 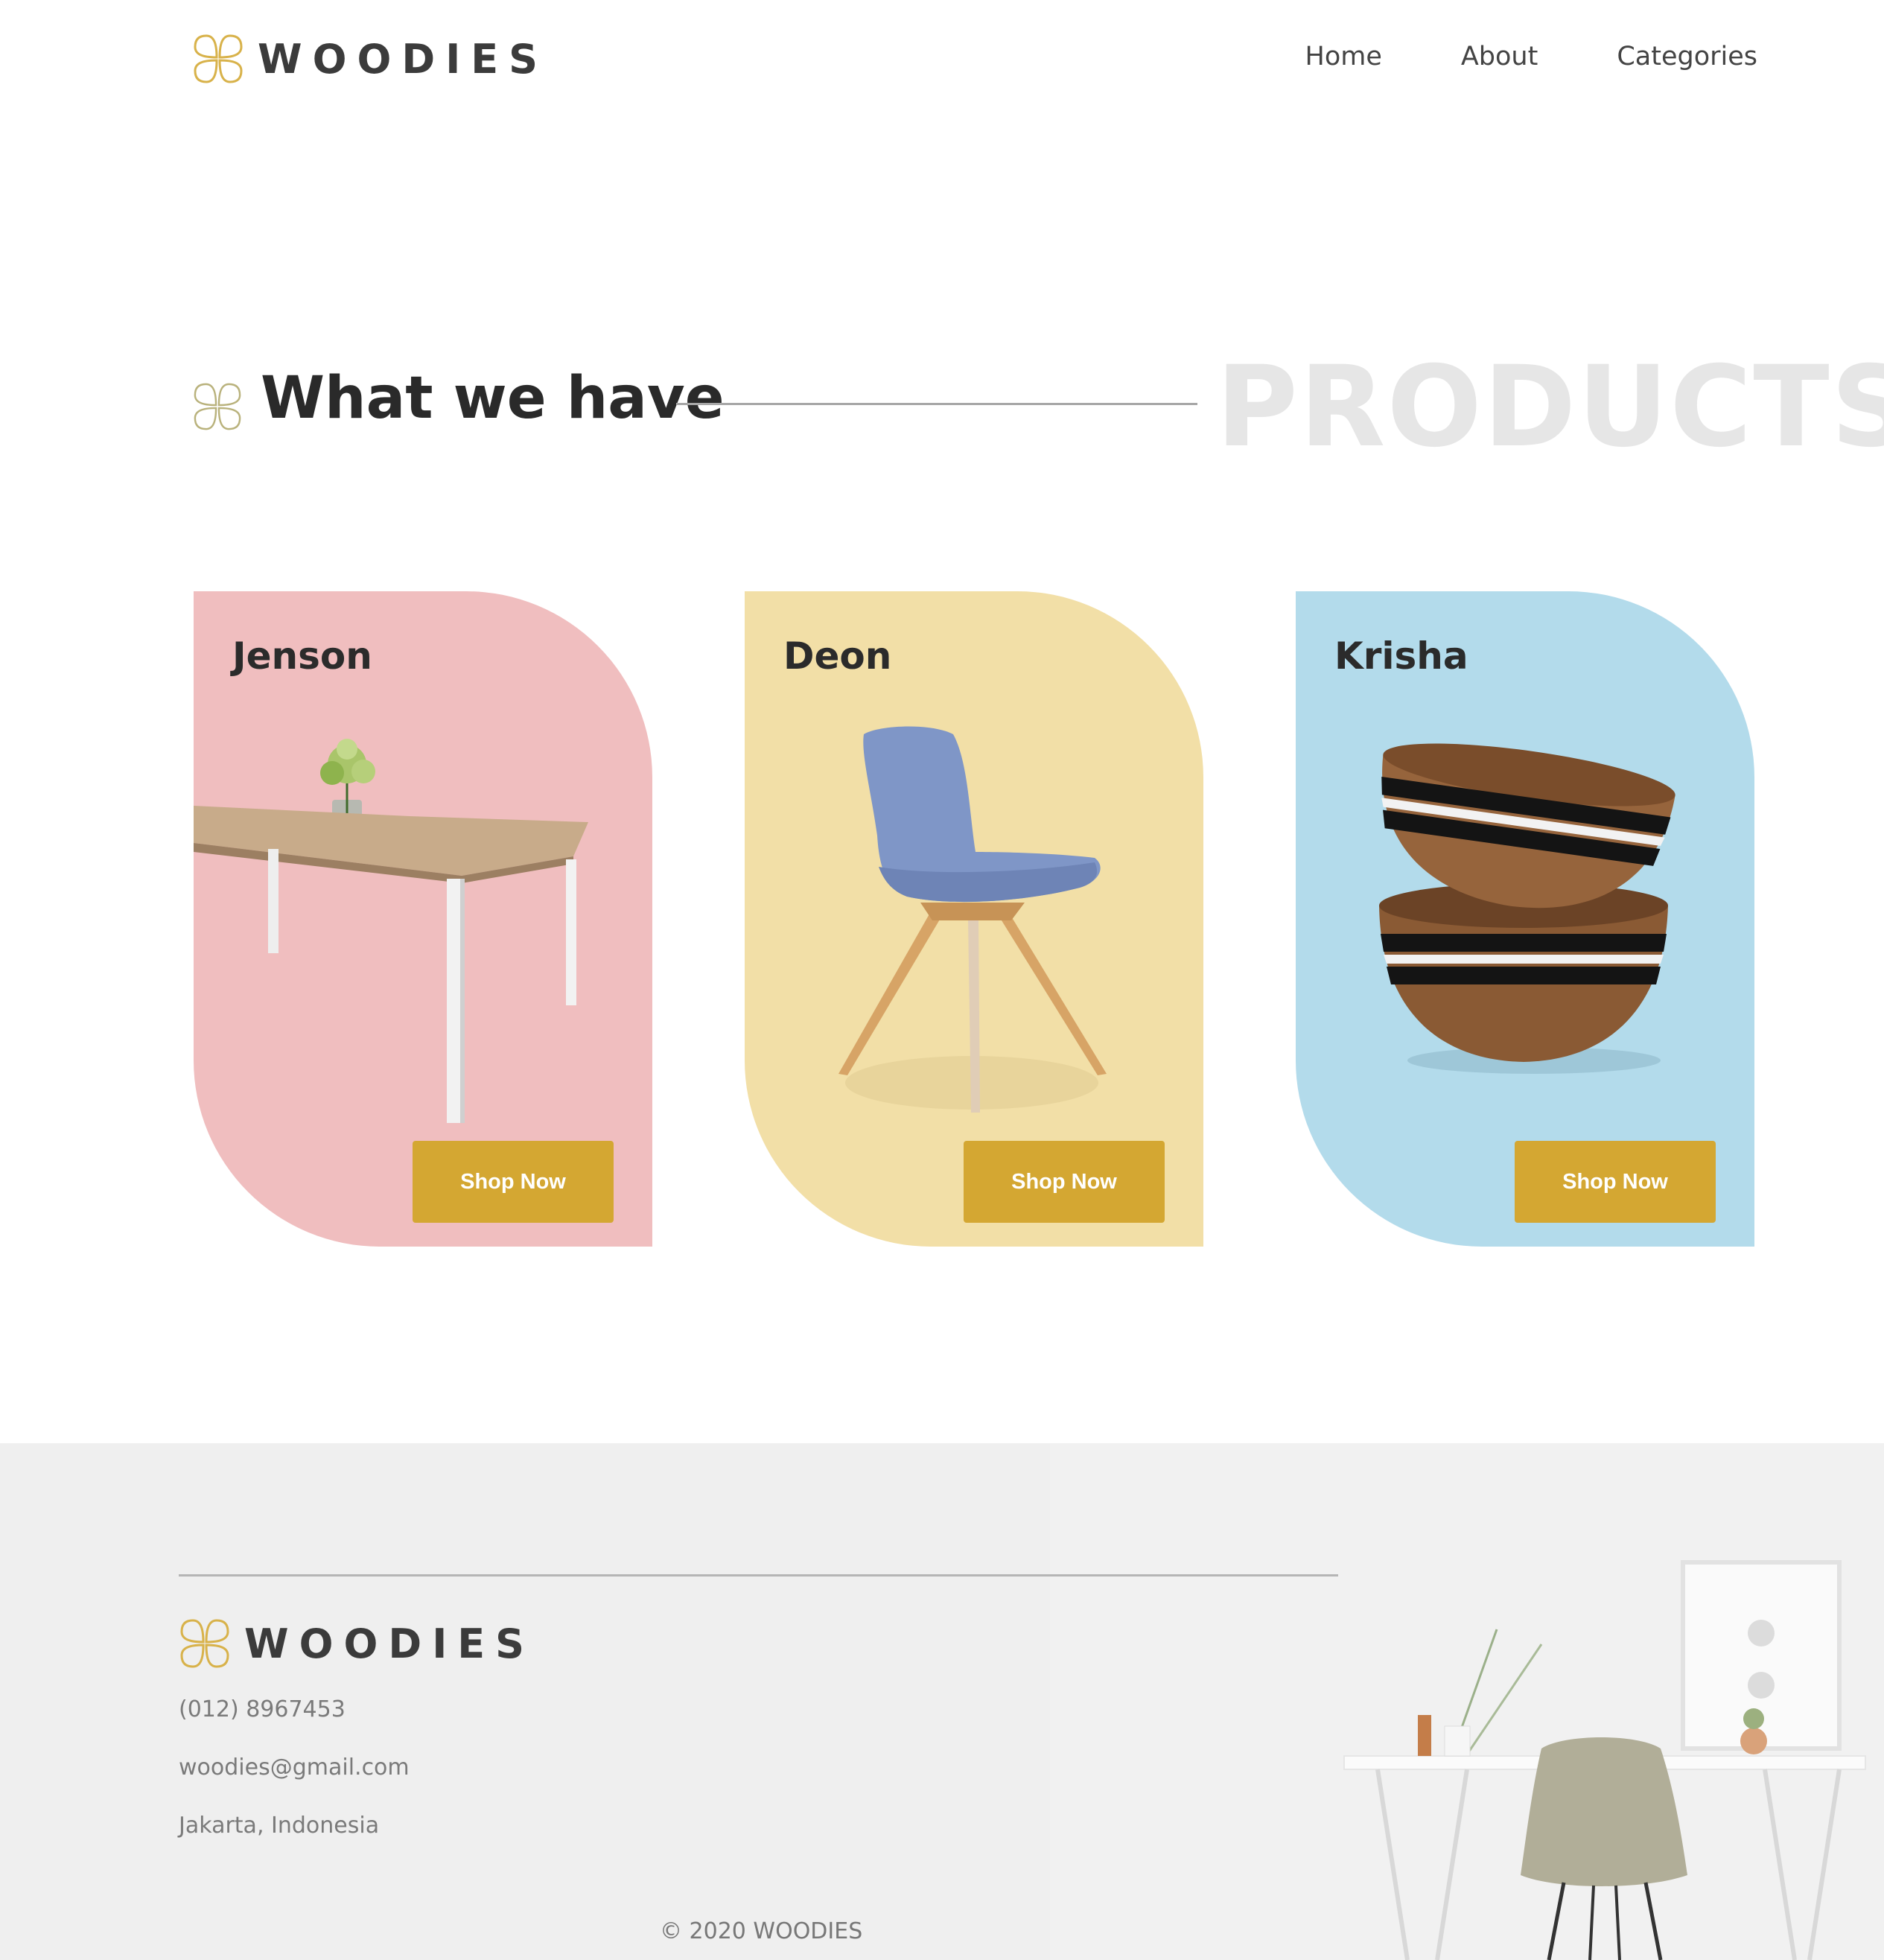 I want to click on product-name: Jenson, so click(x=302, y=656).